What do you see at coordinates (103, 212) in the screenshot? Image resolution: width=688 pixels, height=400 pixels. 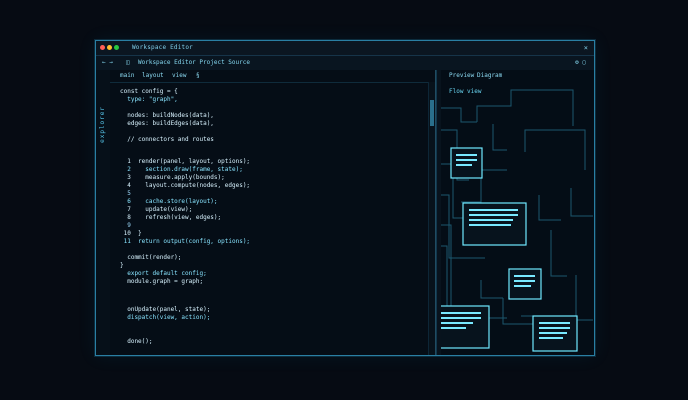 I see `activity-gutter: explorer` at bounding box center [103, 212].